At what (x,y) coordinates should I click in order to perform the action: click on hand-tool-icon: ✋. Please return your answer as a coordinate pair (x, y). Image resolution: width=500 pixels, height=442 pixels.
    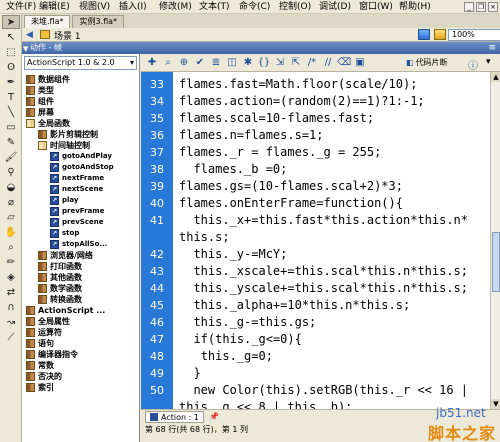
    Looking at the image, I should click on (11, 232).